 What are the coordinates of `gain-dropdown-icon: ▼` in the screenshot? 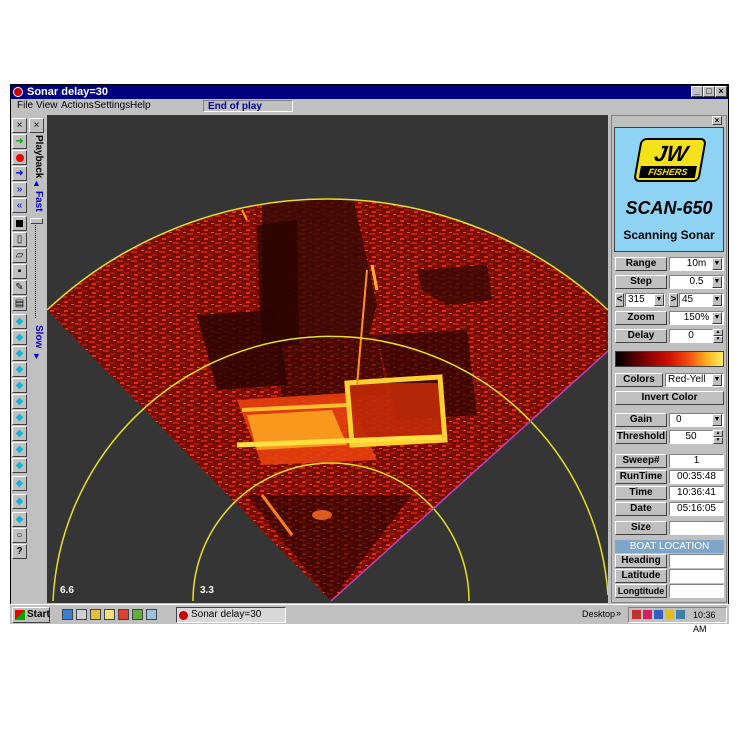 It's located at (717, 420).